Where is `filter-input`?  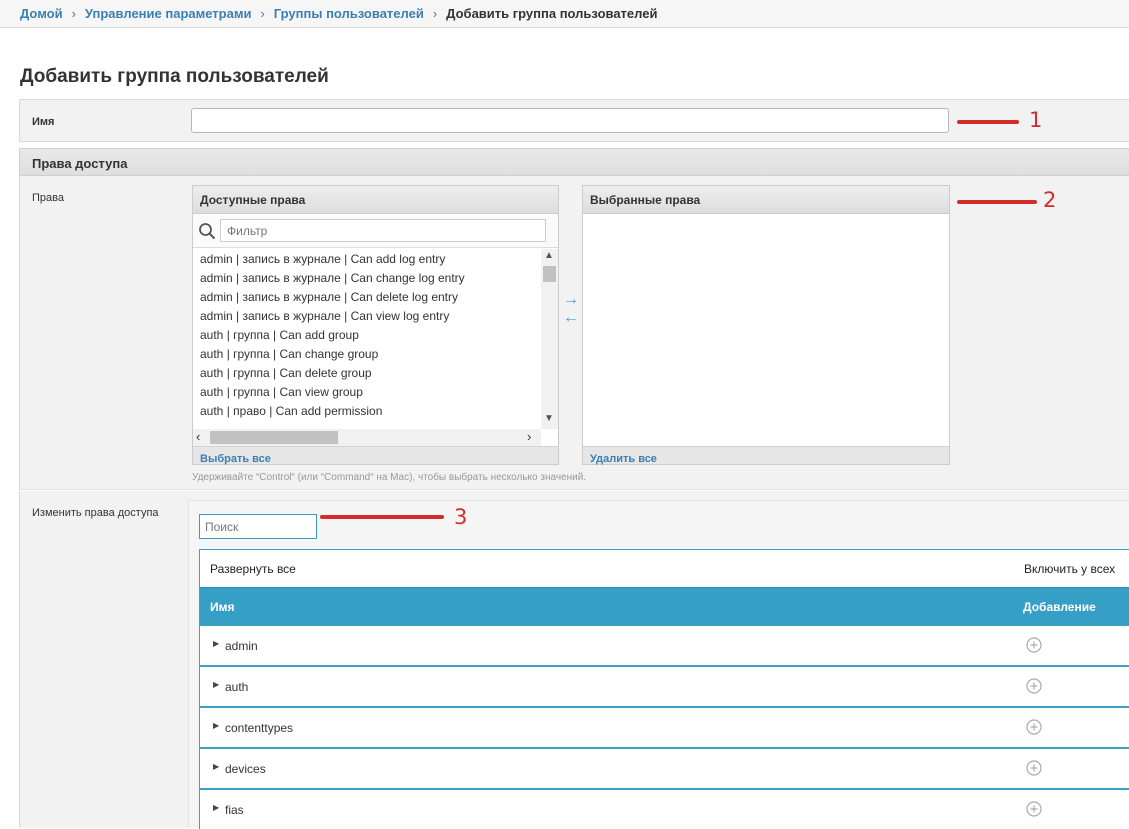
filter-input is located at coordinates (383, 230).